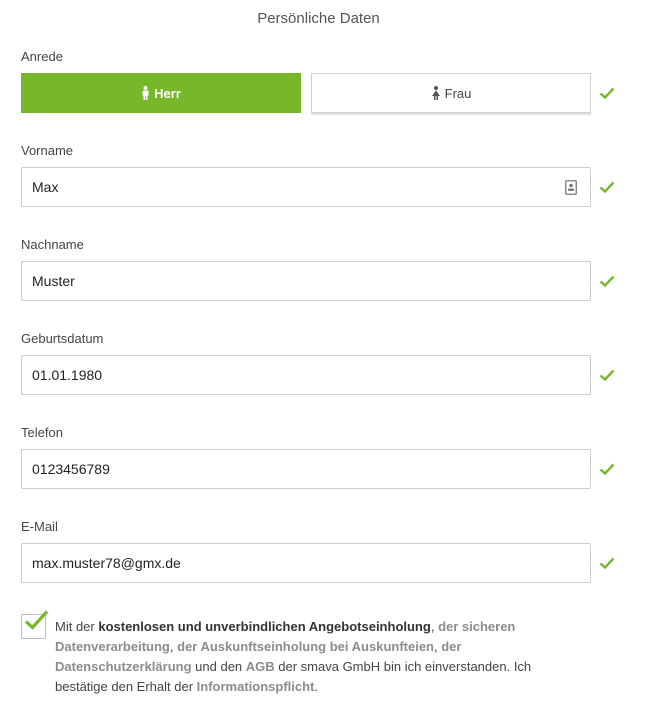 This screenshot has width=671, height=701. I want to click on information-duty-link: Informationspflicht, so click(256, 686).